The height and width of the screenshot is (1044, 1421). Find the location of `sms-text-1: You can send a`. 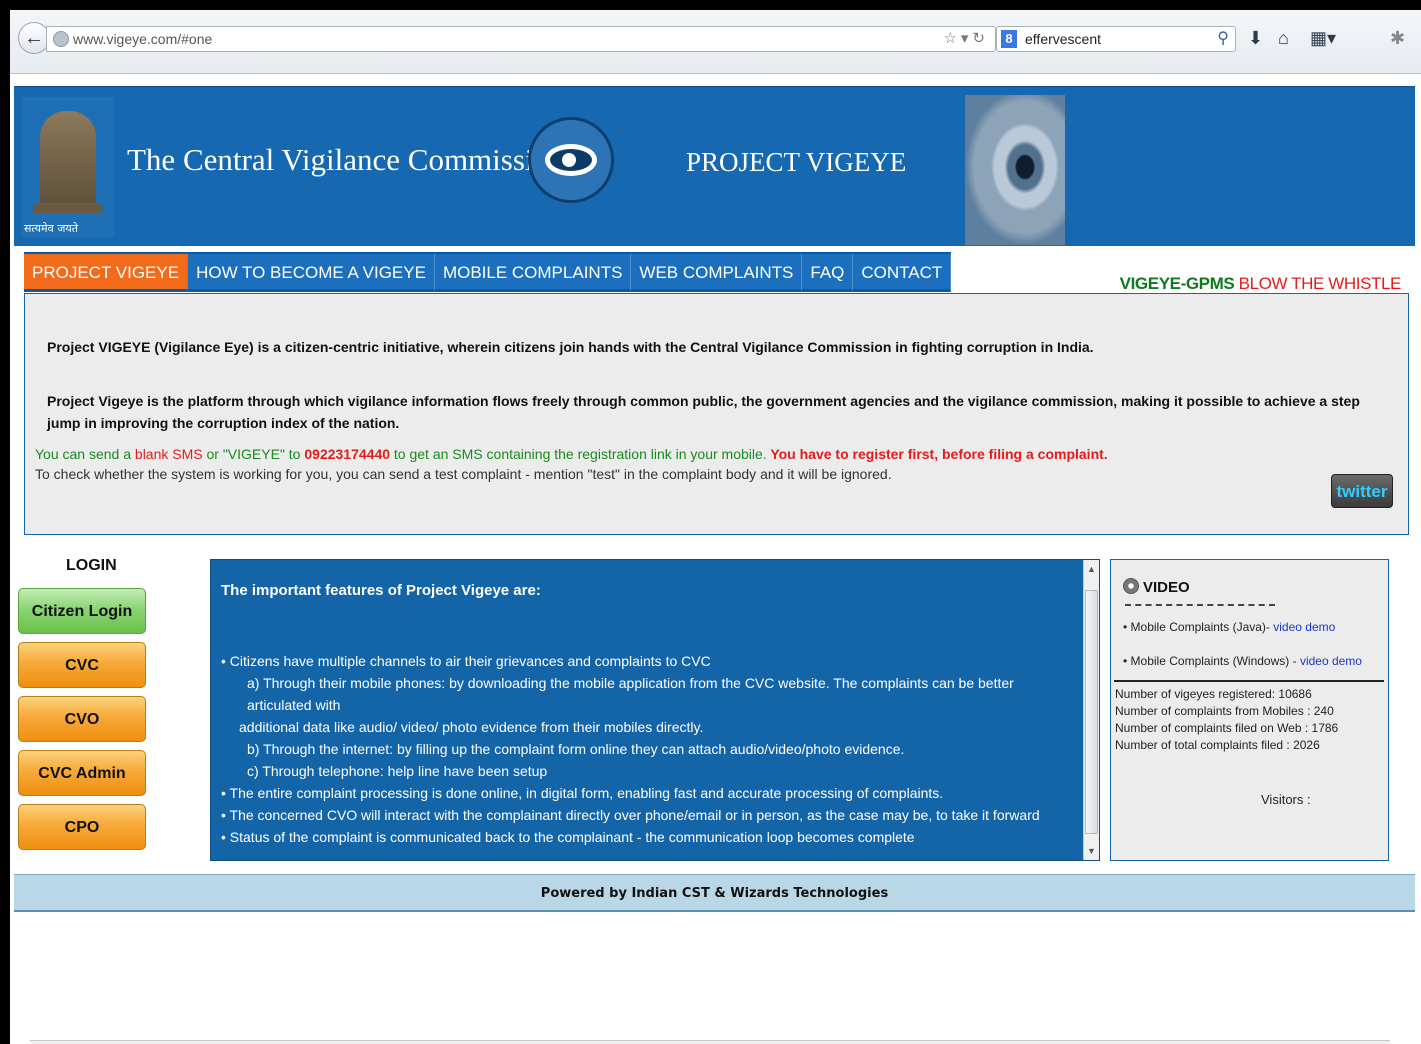

sms-text-1: You can send a is located at coordinates (85, 454).